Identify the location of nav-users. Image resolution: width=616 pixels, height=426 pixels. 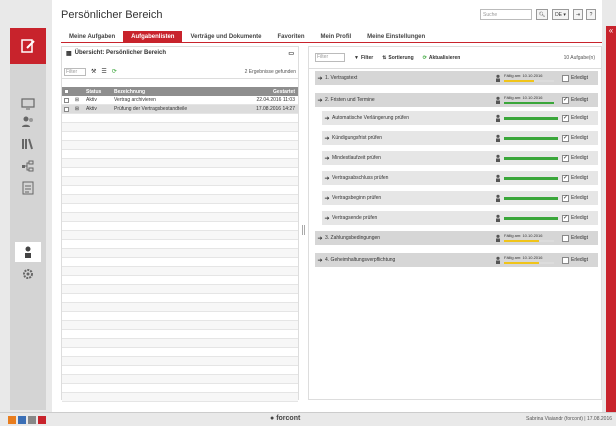
(28, 122).